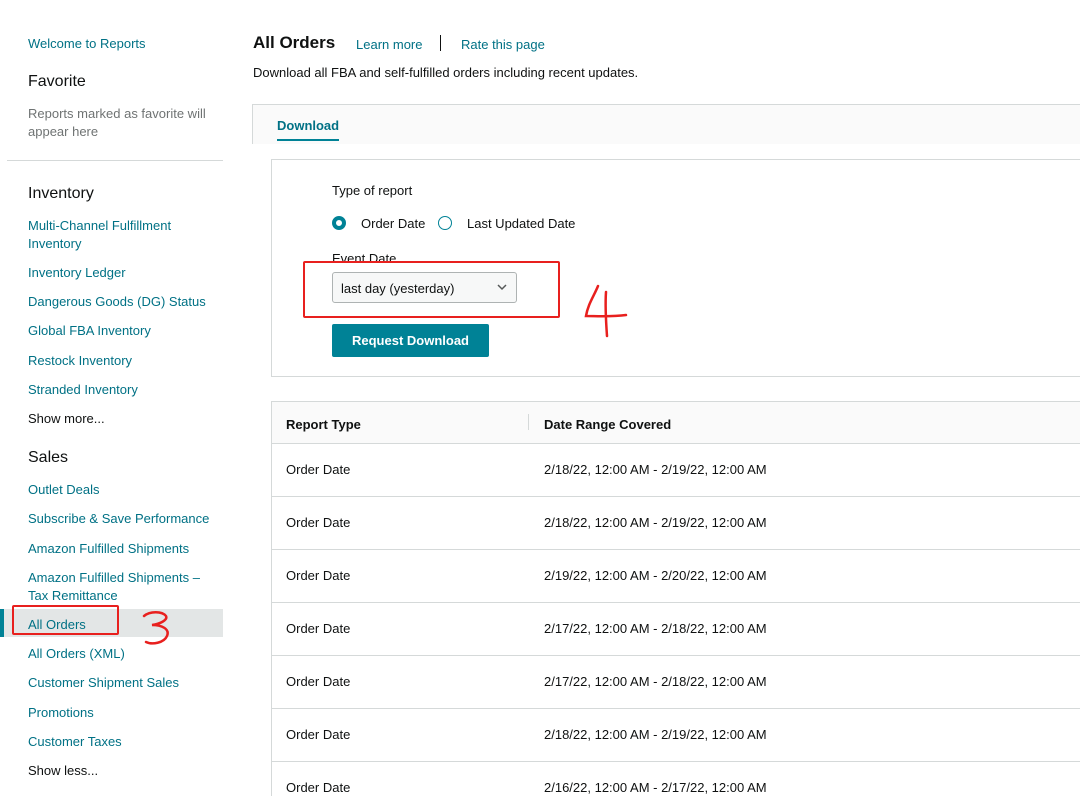  What do you see at coordinates (77, 273) in the screenshot?
I see `sidebar-item-inventory-ledger: Inventory Ledger` at bounding box center [77, 273].